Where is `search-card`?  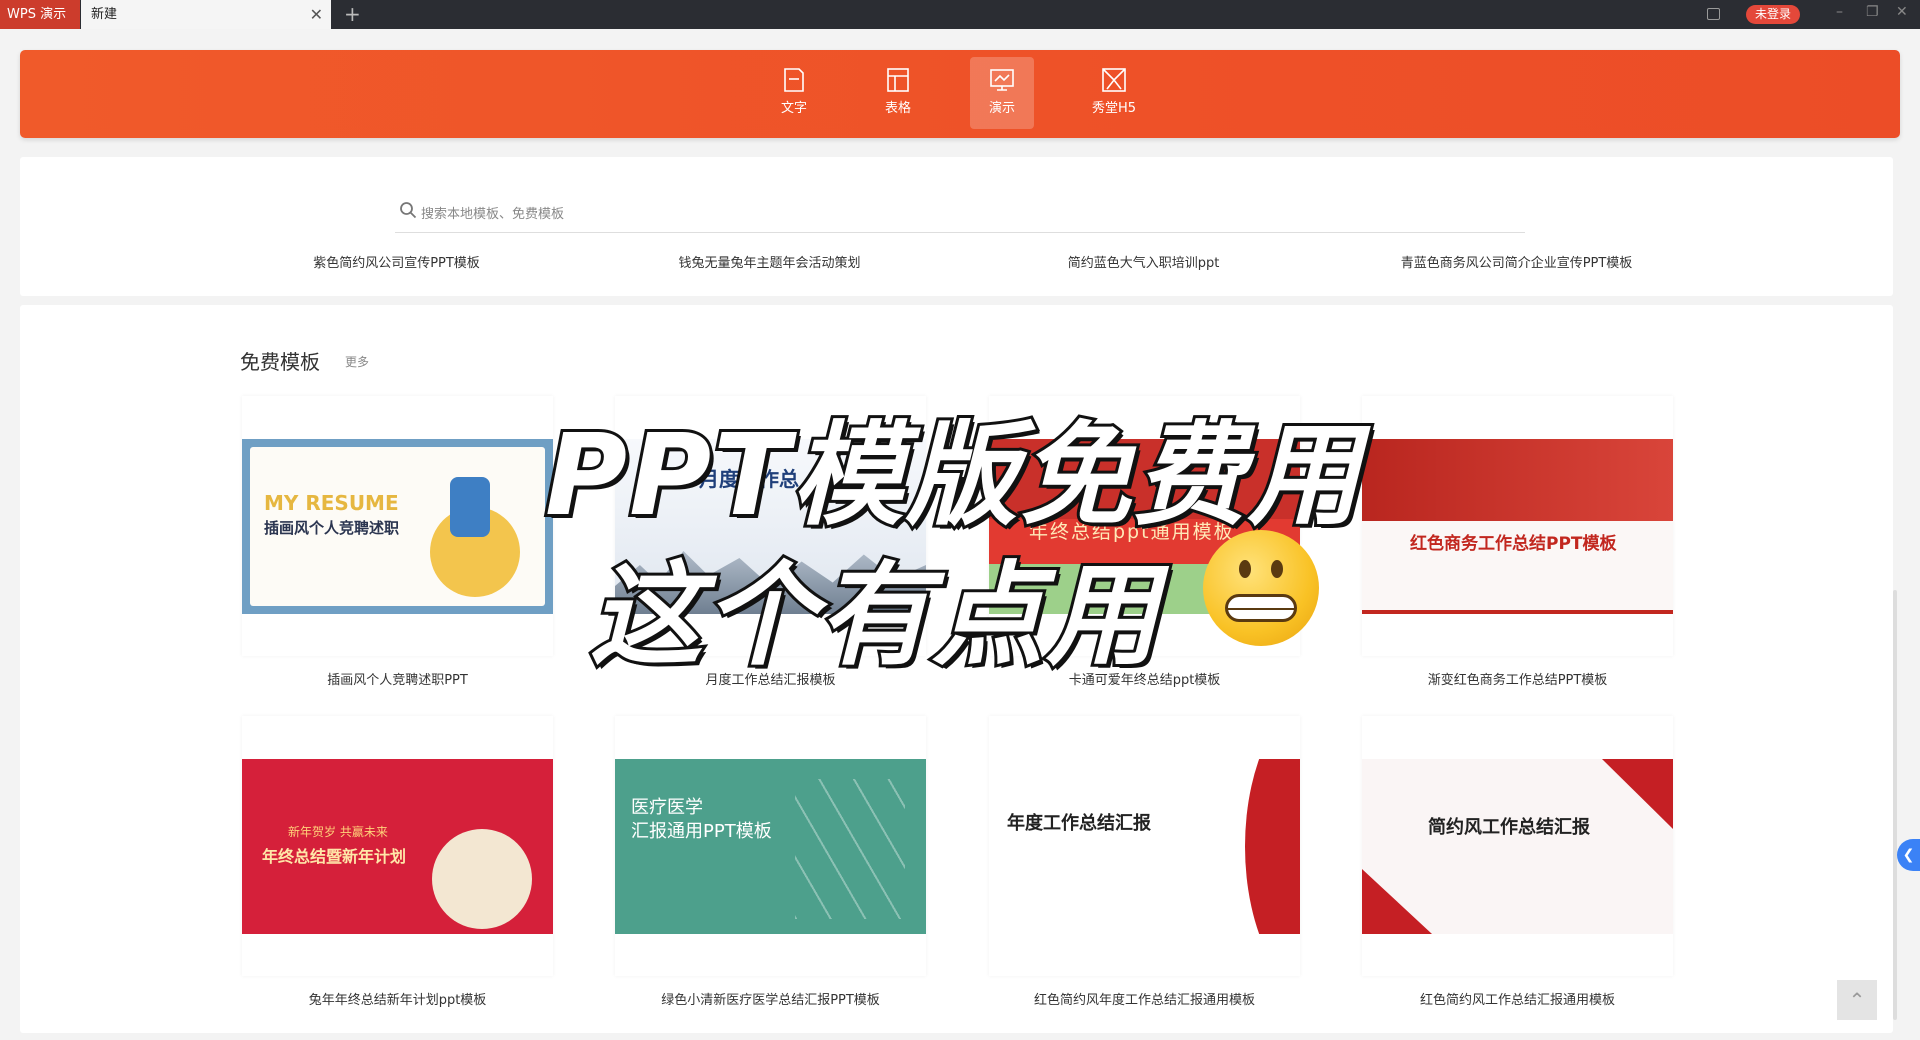
search-card is located at coordinates (956, 226).